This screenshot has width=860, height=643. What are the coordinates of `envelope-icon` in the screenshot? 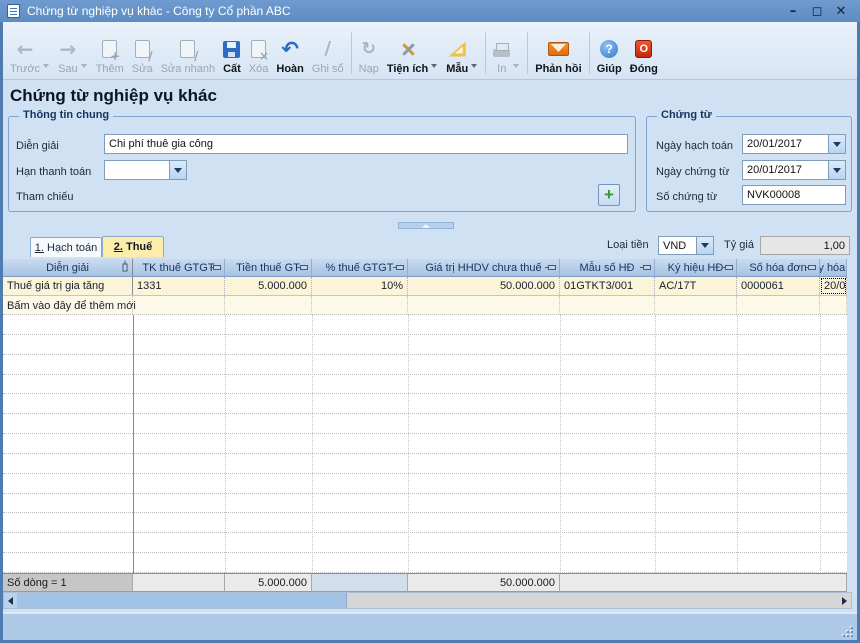 It's located at (558, 49).